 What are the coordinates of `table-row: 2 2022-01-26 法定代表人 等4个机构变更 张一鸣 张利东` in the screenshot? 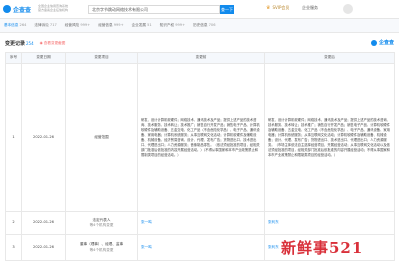 It's located at (200, 223).